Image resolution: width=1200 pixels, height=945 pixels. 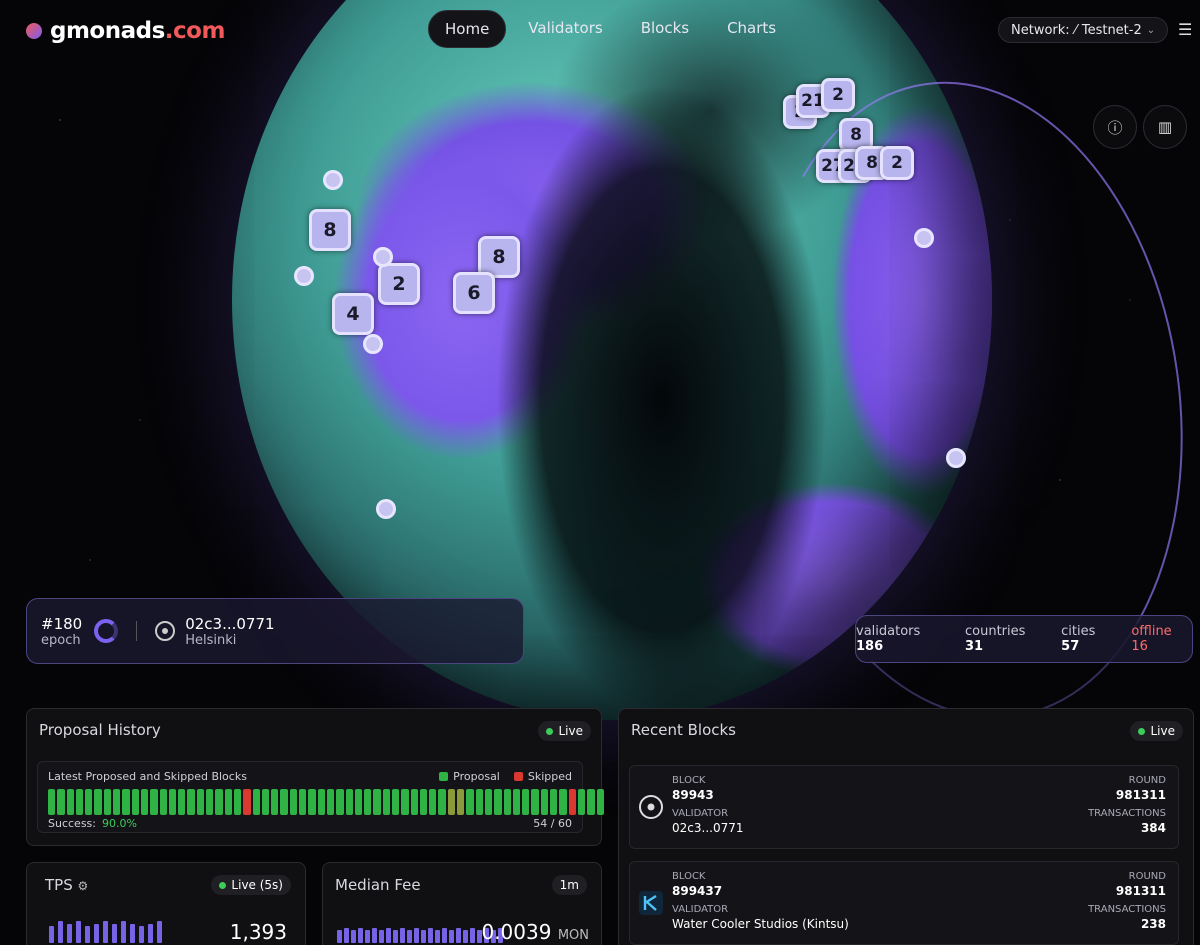 What do you see at coordinates (1185, 29) in the screenshot?
I see `menu-icon: ☰` at bounding box center [1185, 29].